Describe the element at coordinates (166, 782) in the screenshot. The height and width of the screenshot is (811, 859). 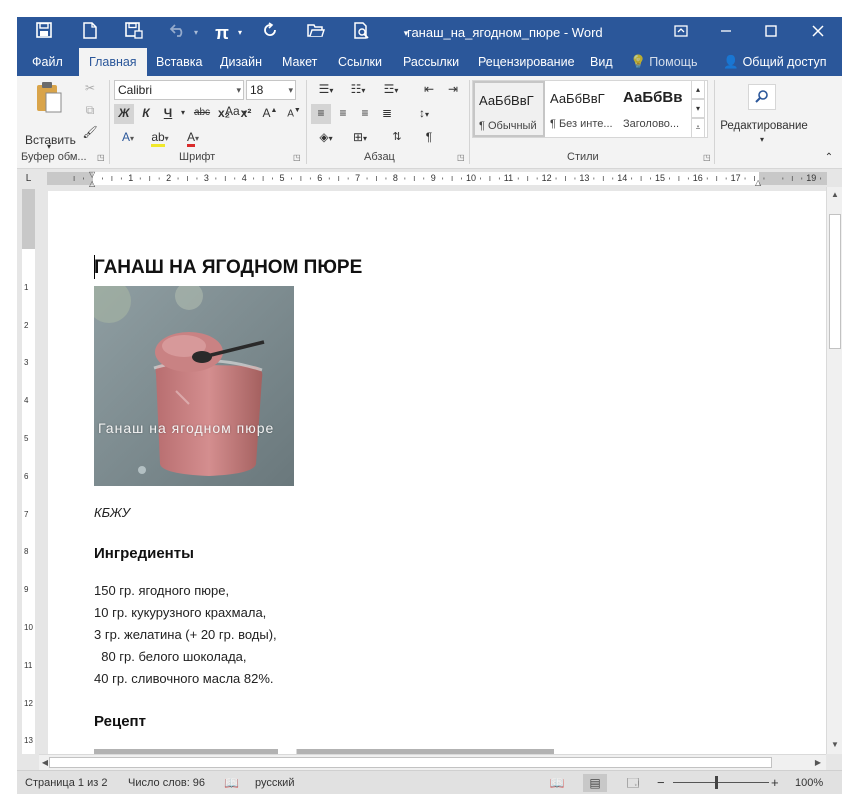
I see `word-count: Число слов: 96` at that location.